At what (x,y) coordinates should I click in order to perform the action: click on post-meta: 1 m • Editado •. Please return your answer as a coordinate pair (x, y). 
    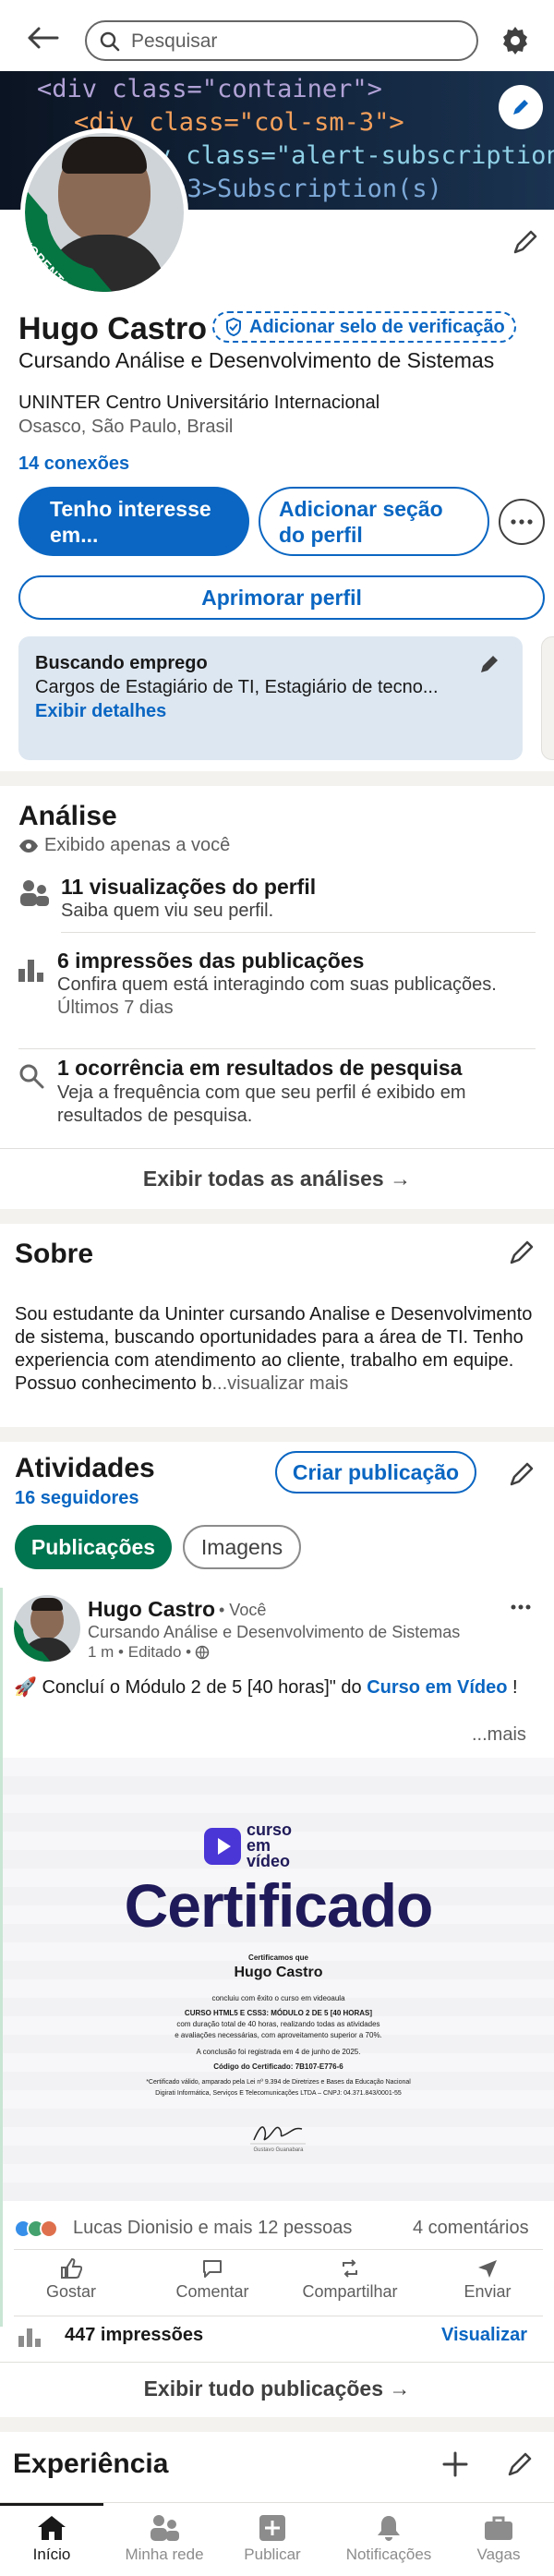
    Looking at the image, I should click on (149, 1652).